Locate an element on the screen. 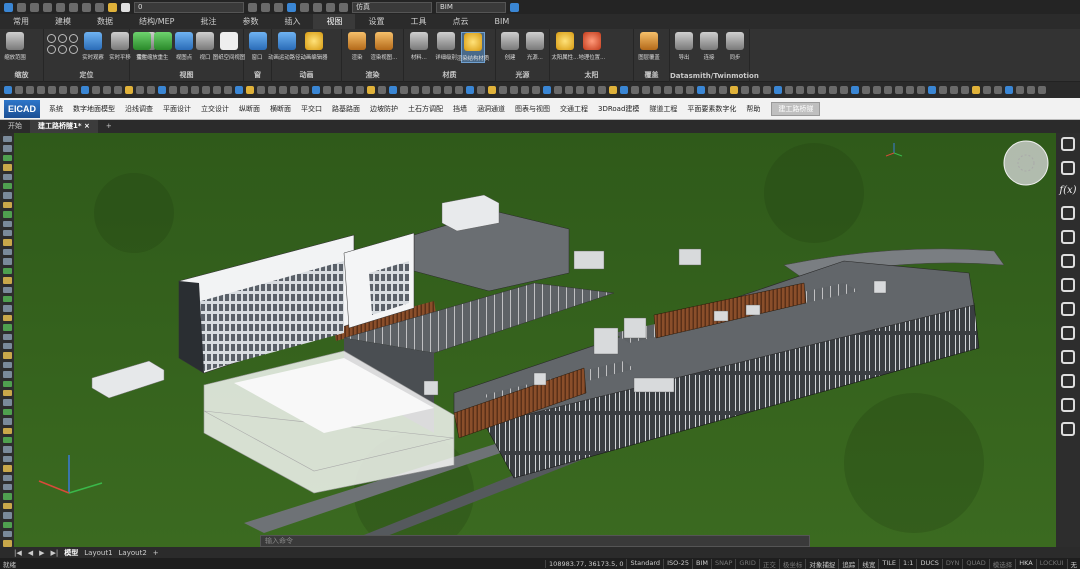 The width and height of the screenshot is (1080, 569). i-beam-icon is located at coordinates (1068, 285).